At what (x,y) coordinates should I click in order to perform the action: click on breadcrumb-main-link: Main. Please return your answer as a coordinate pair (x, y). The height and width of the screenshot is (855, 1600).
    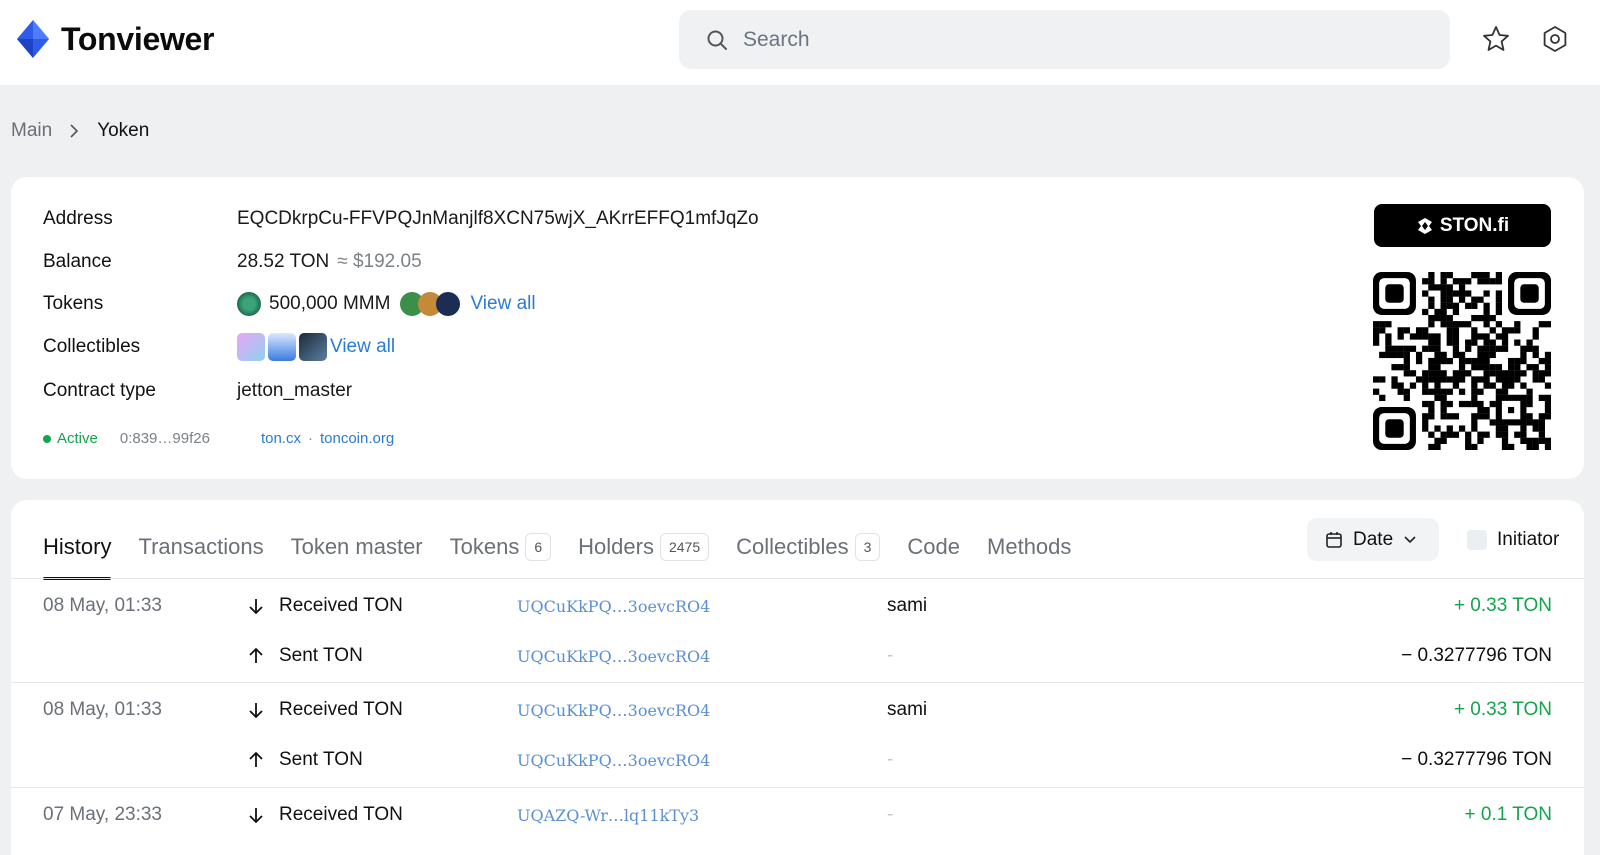
    Looking at the image, I should click on (31, 131).